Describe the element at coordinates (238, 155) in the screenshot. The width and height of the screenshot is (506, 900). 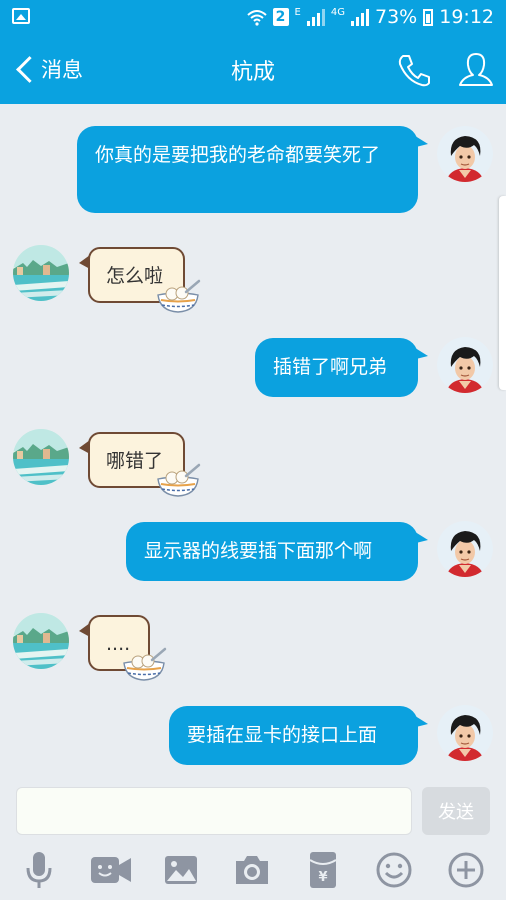
I see `message-text: 你真的是要把我的老命都要笑死了` at that location.